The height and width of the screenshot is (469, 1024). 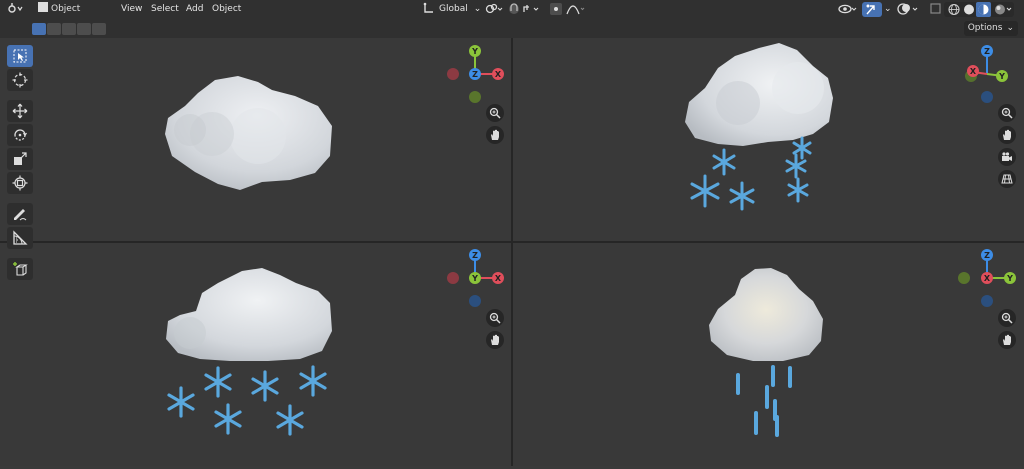 What do you see at coordinates (766, 314) in the screenshot?
I see `cloud-mesh-side` at bounding box center [766, 314].